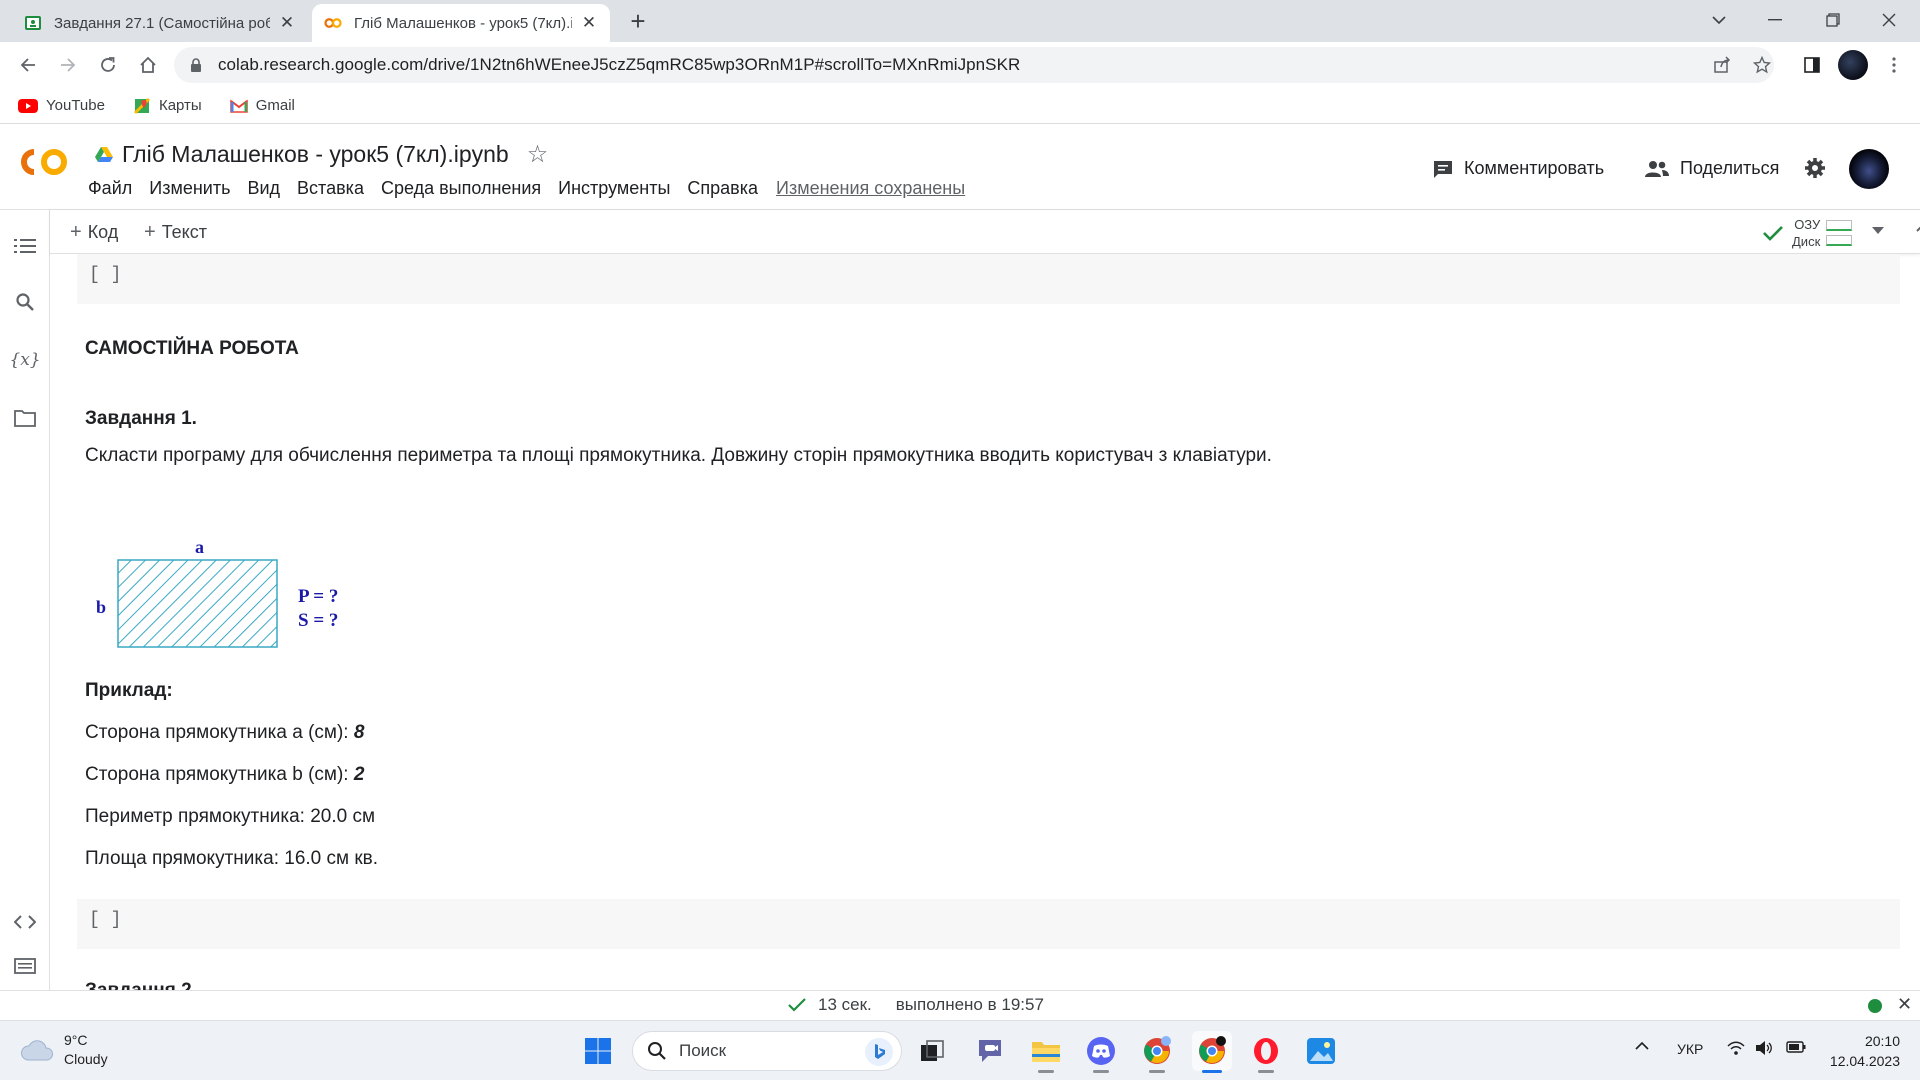  I want to click on perimeter-label: P = ?, so click(318, 596).